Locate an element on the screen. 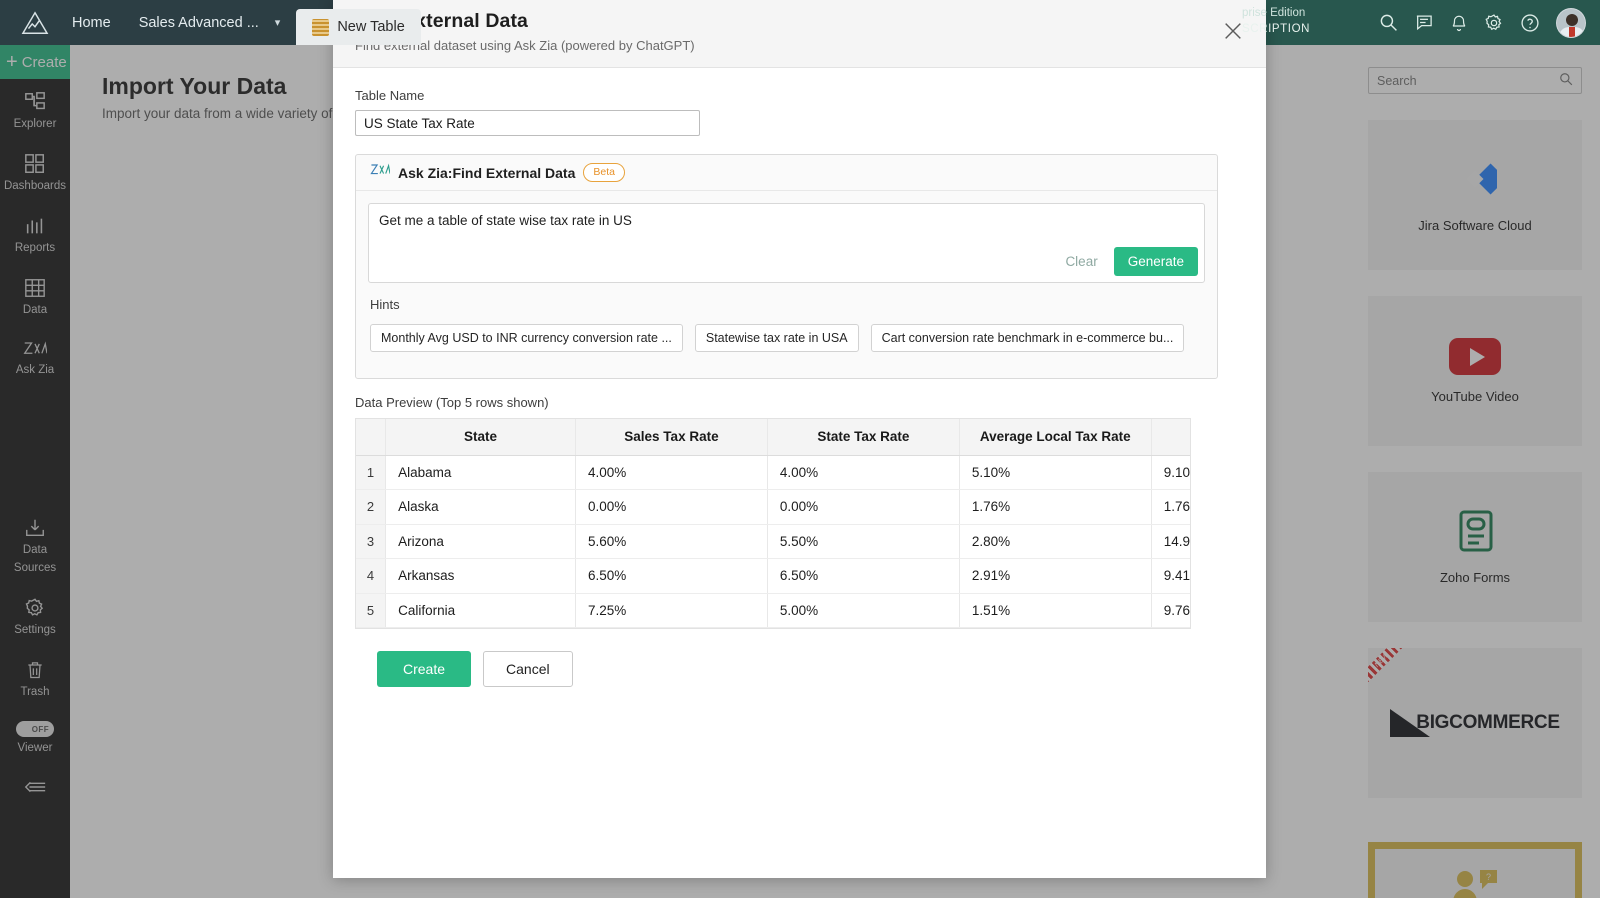  table-icon is located at coordinates (321, 27).